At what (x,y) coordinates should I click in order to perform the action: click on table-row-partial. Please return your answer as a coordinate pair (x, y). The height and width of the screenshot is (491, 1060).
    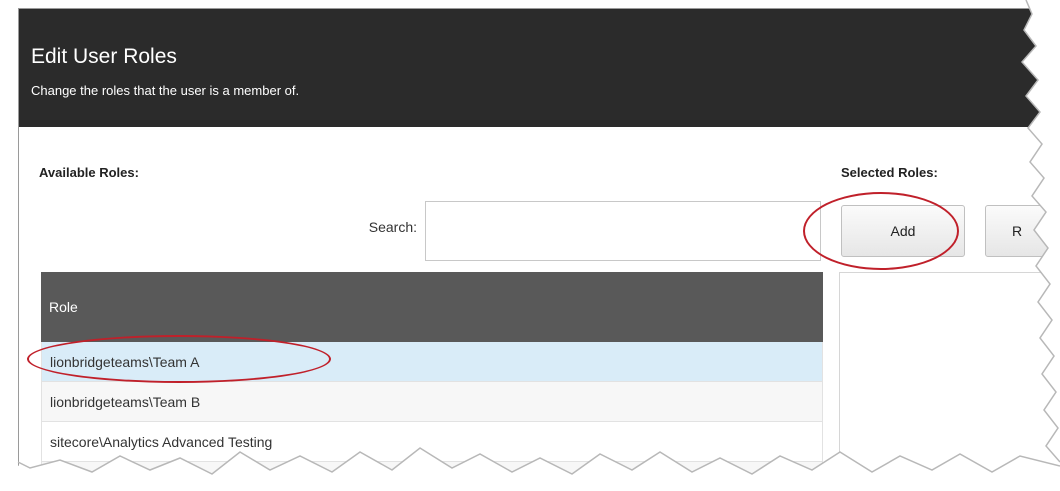
    Looking at the image, I should click on (432, 470).